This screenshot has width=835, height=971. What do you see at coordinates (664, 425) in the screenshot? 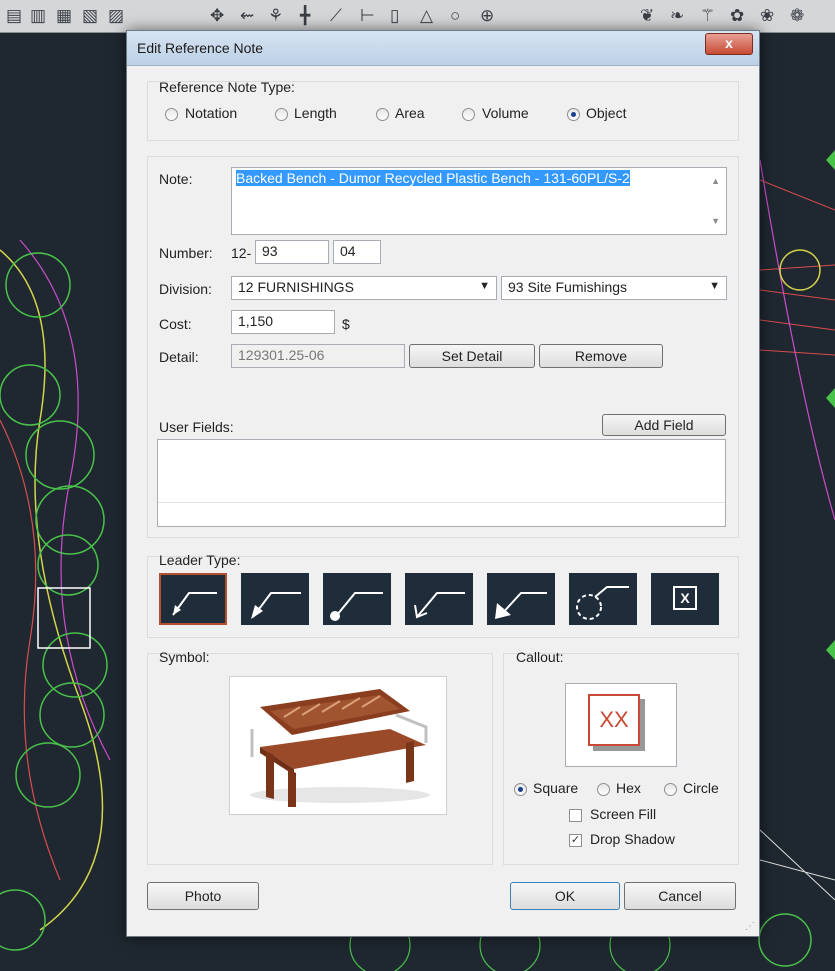
I see `add-field-button: Add Field` at bounding box center [664, 425].